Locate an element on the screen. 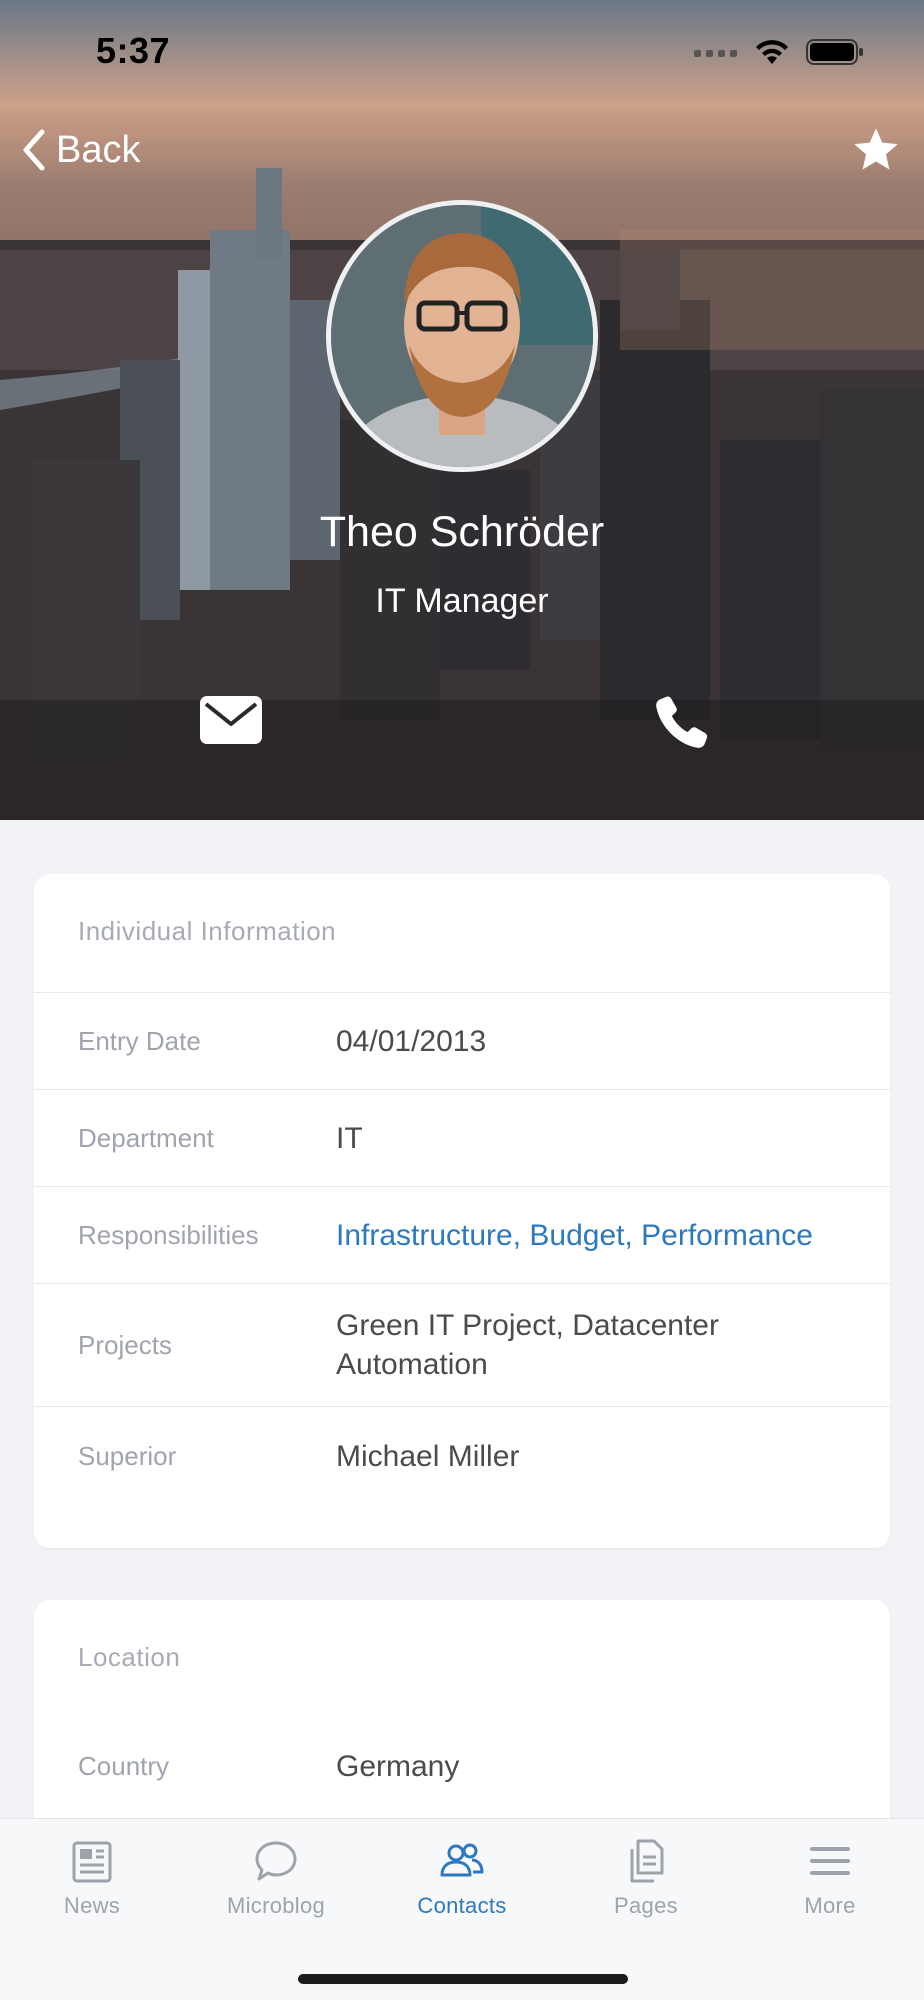 This screenshot has height=2000, width=924. contact-job-title: IT Manager is located at coordinates (462, 601).